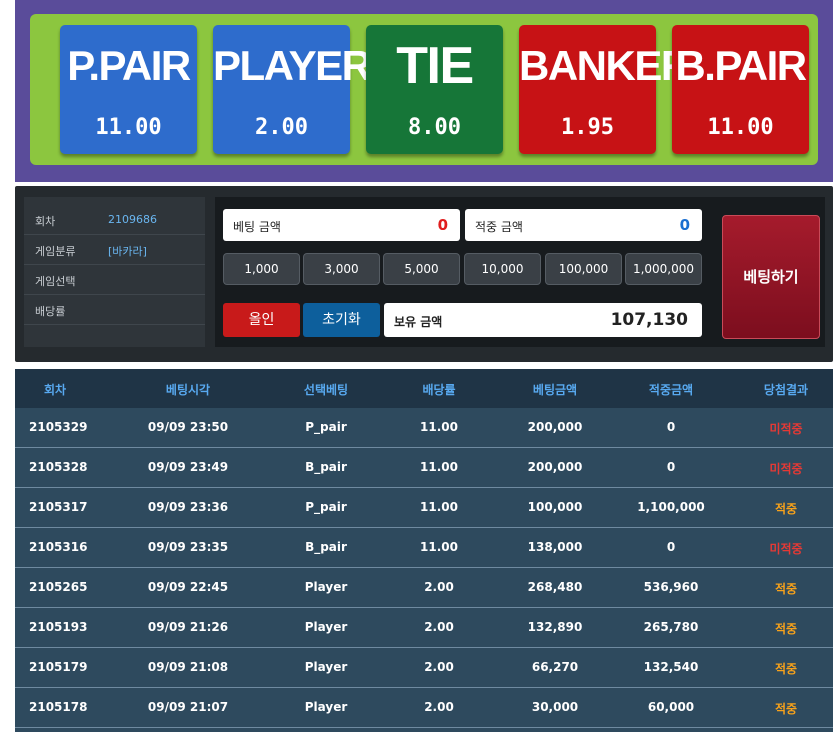 The image size is (835, 732). What do you see at coordinates (188, 390) in the screenshot?
I see `column-header: 베팅시각` at bounding box center [188, 390].